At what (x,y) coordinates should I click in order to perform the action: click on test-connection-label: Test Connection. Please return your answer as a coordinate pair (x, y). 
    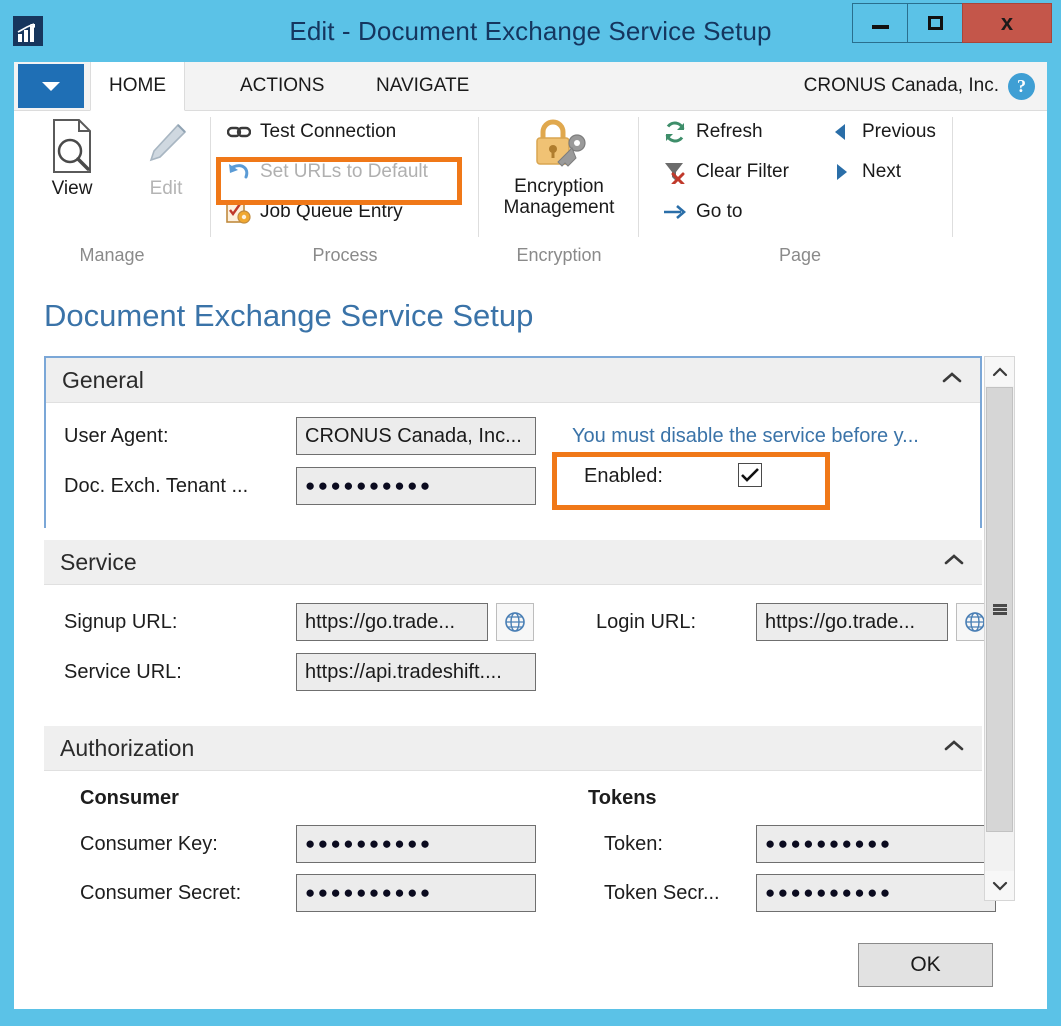
    Looking at the image, I should click on (328, 131).